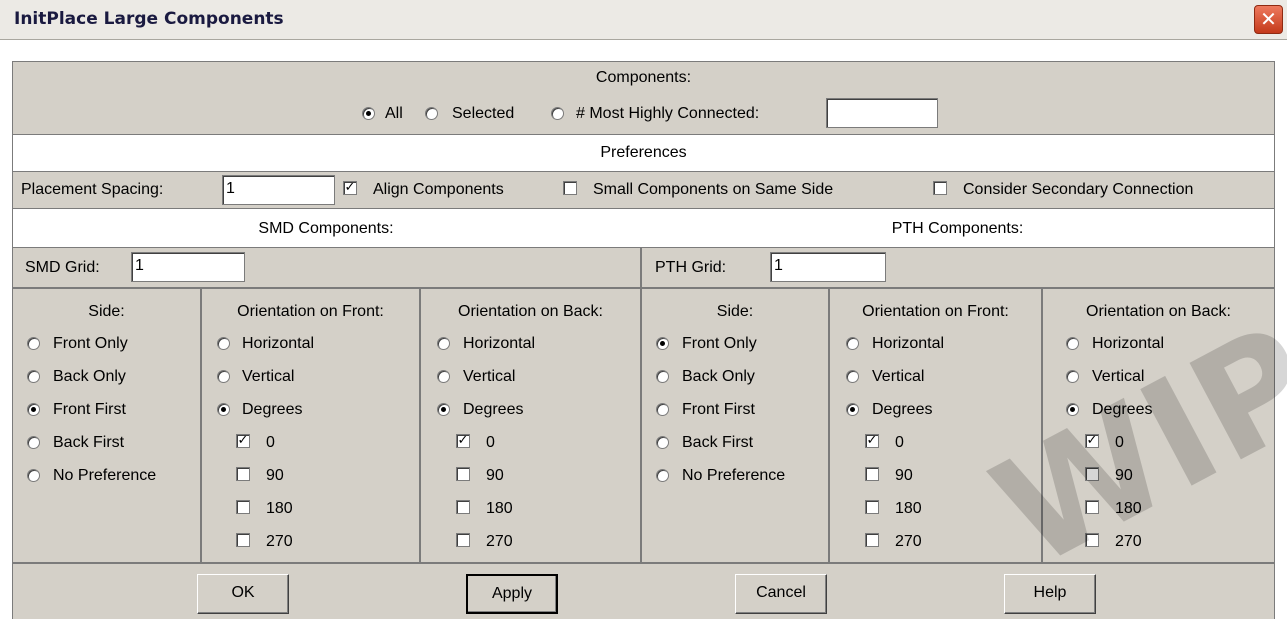  I want to click on smd-back-deg-0-checkbox: ✓, so click(463, 441).